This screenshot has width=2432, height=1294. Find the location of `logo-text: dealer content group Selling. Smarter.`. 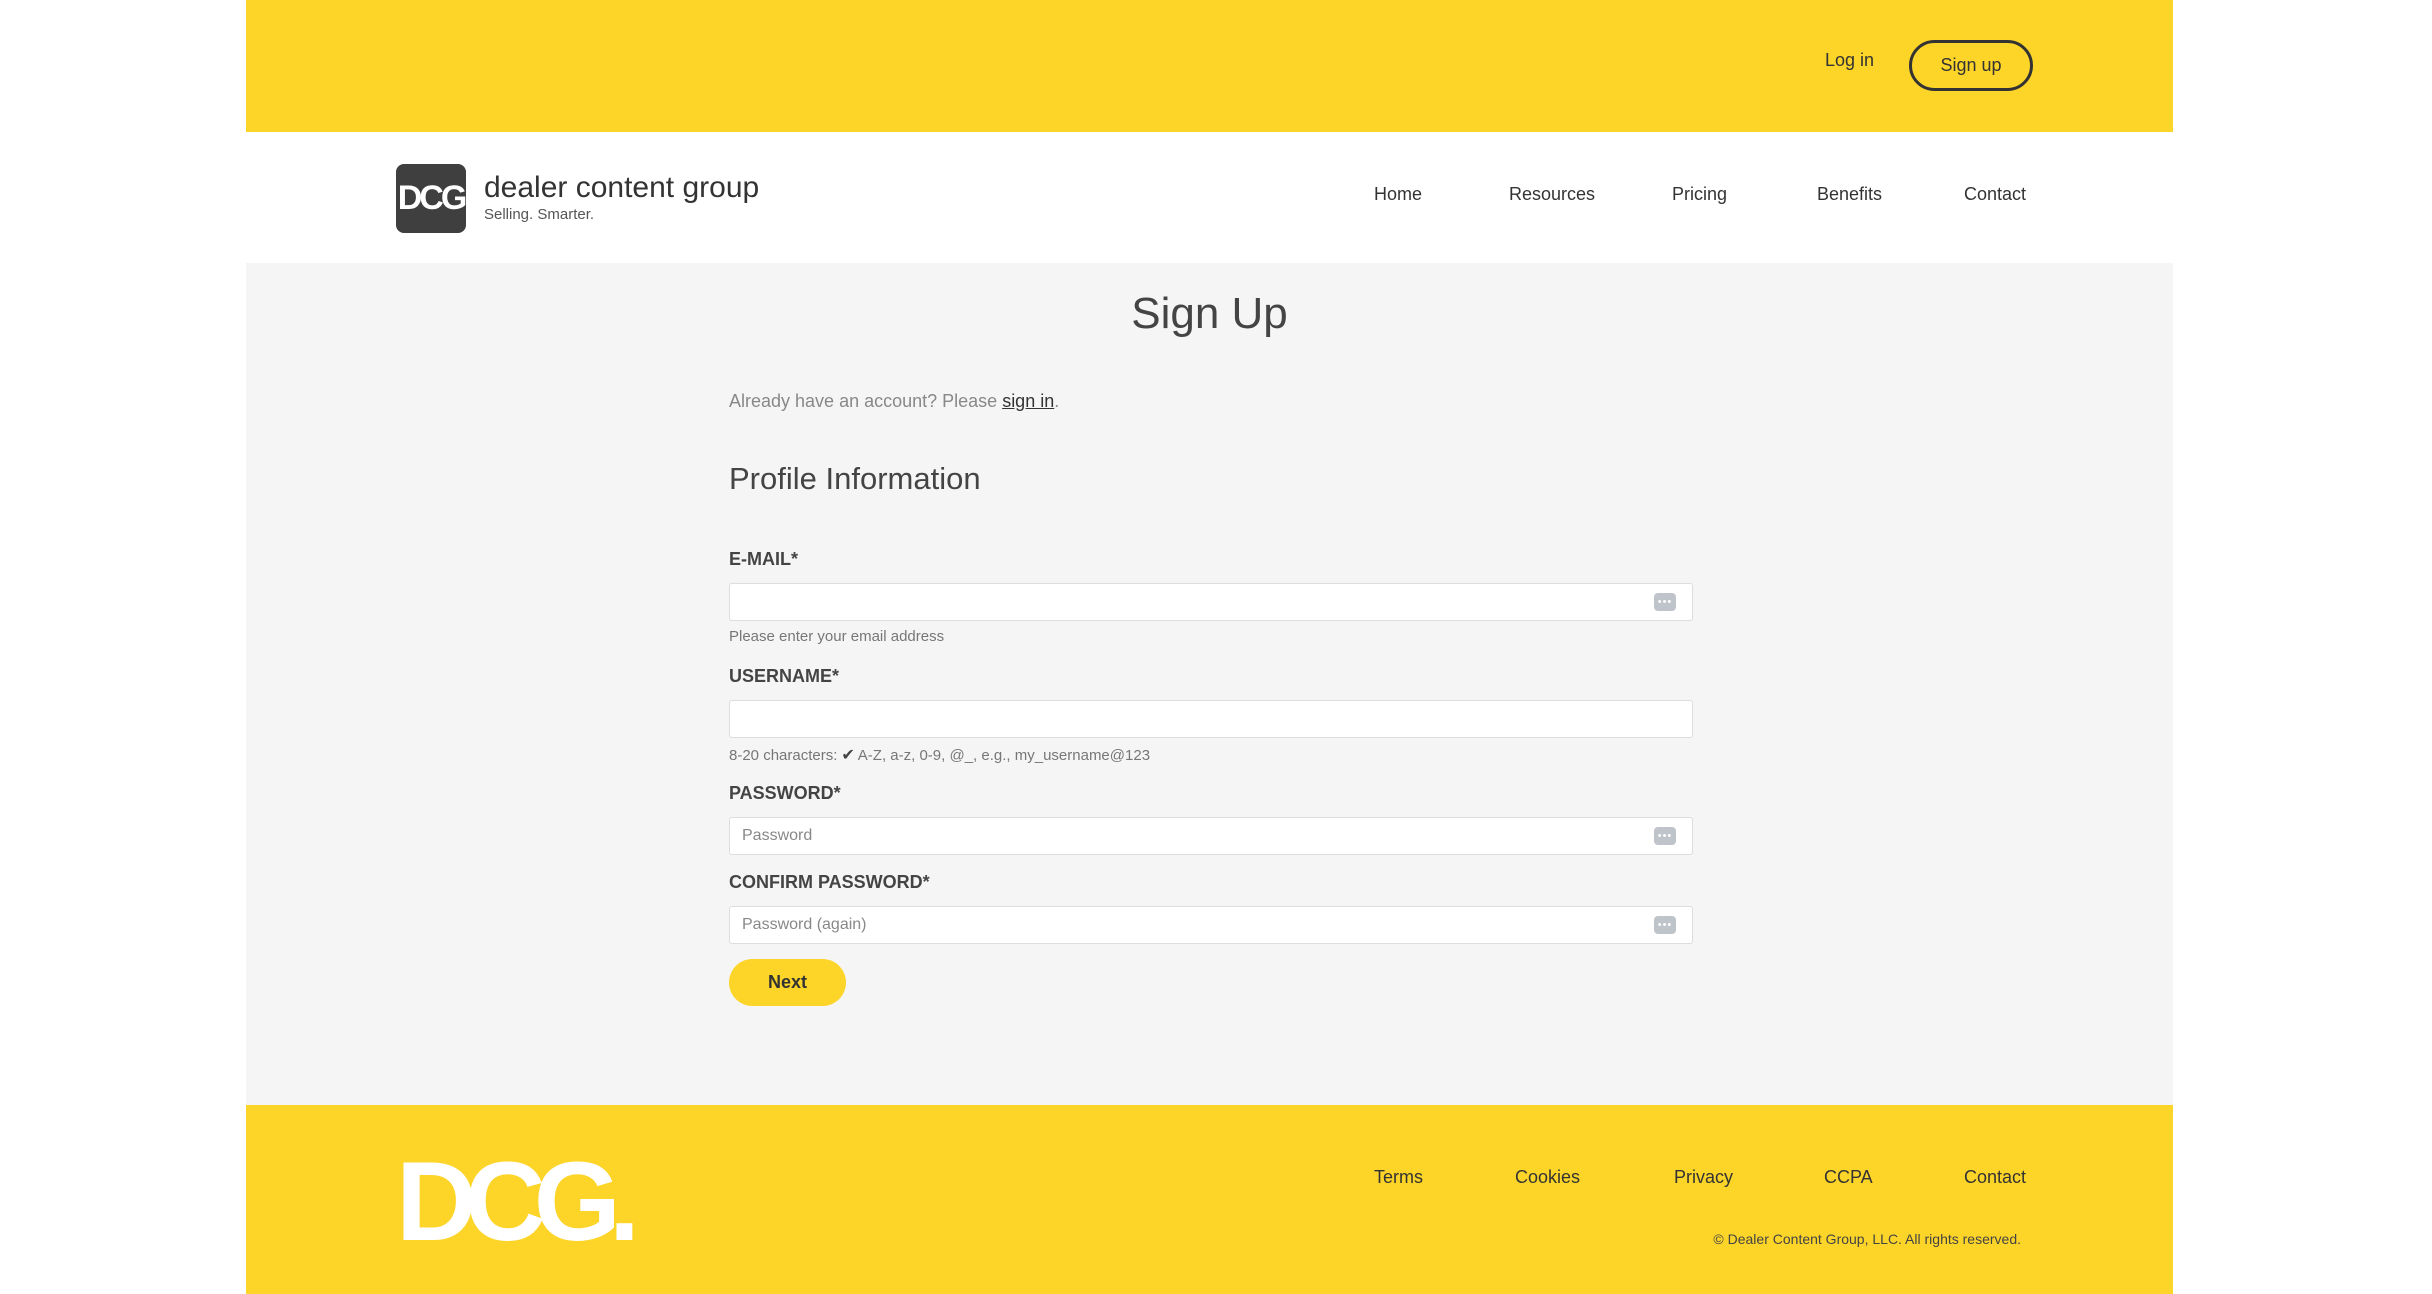

logo-text: dealer content group Selling. Smarter. is located at coordinates (622, 197).